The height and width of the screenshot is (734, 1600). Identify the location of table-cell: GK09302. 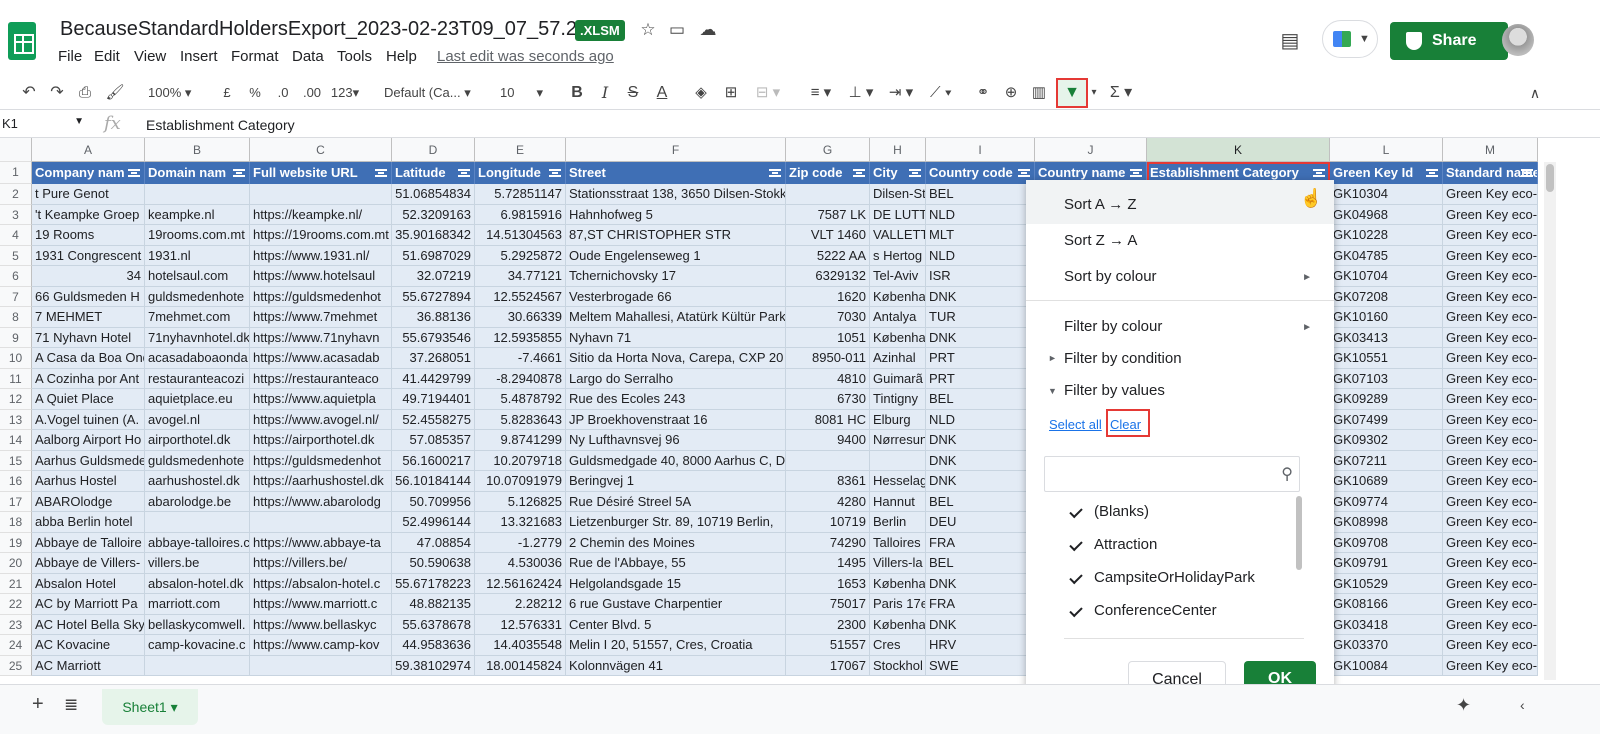
(1386, 440).